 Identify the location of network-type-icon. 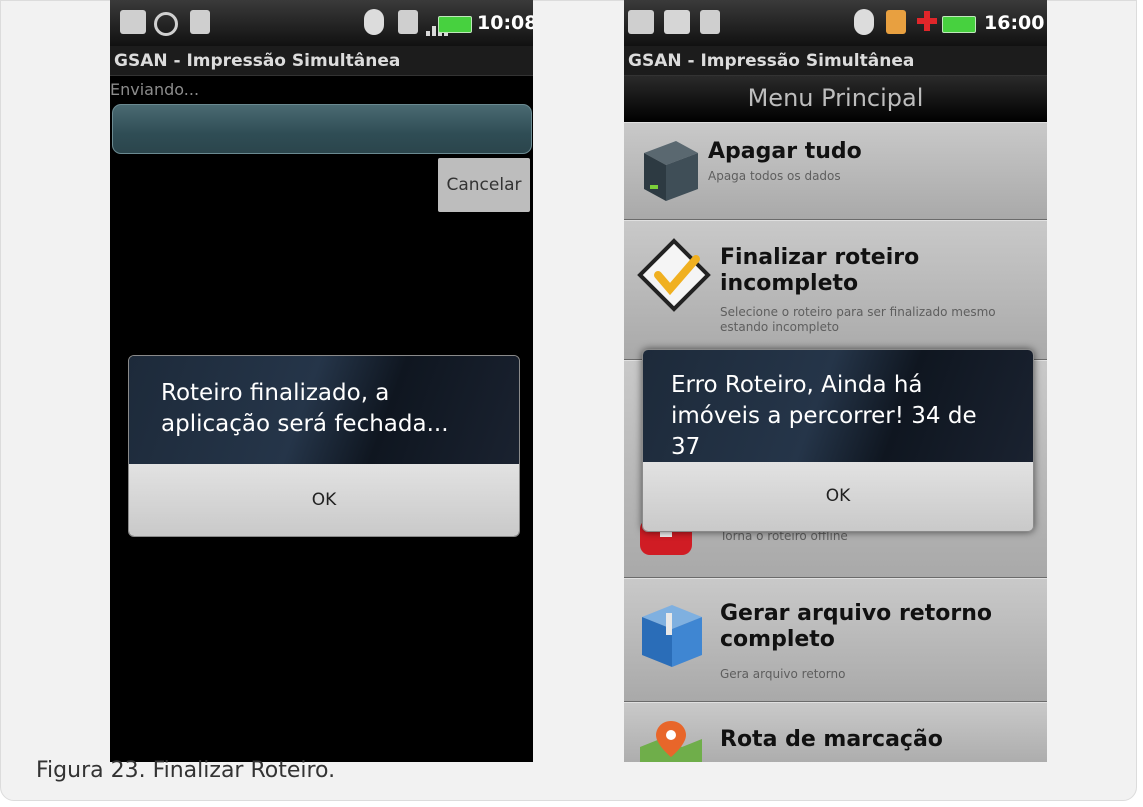
(408, 22).